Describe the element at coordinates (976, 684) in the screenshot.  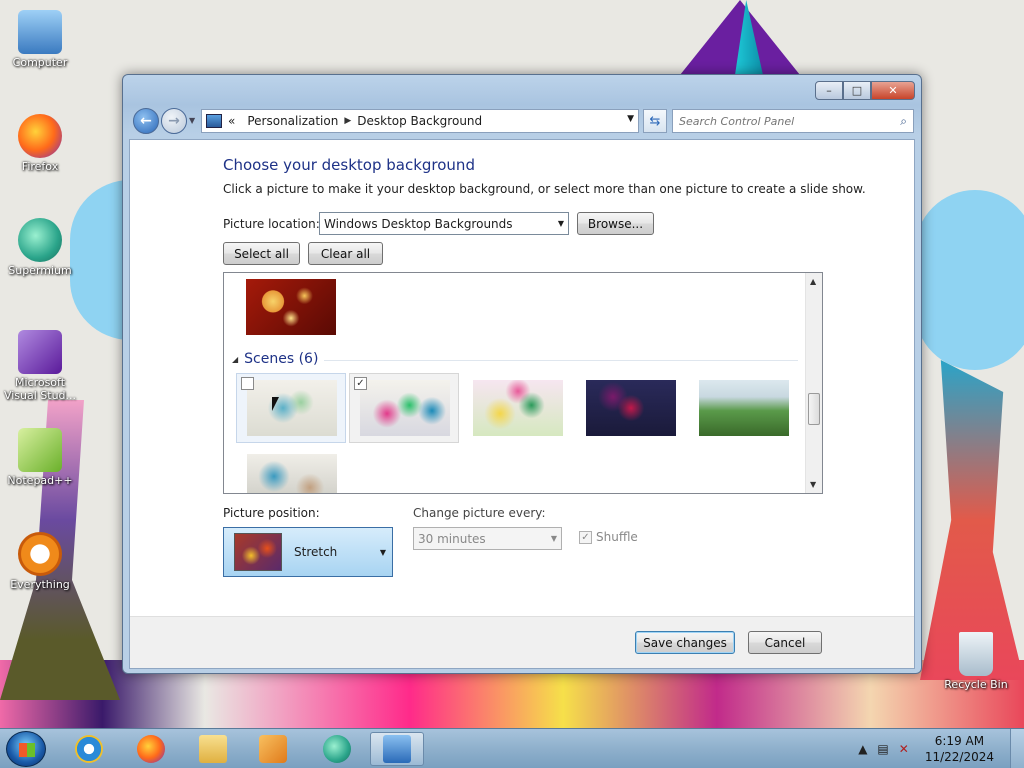
I see `desktop-icon-label: Recycle Bin` at that location.